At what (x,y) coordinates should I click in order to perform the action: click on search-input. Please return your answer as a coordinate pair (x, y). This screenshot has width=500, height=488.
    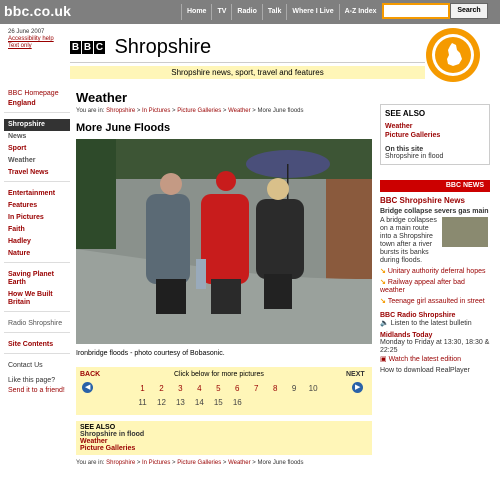
    Looking at the image, I should click on (416, 11).